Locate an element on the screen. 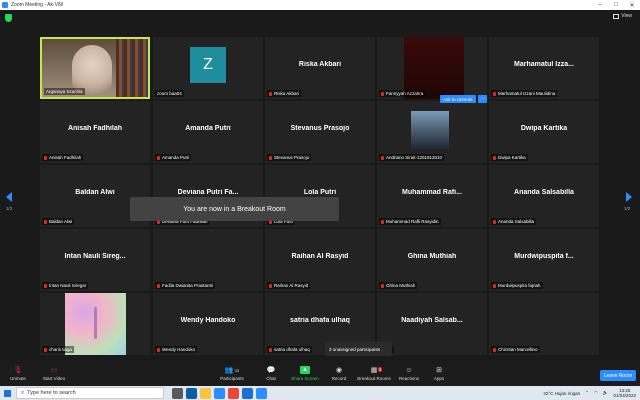  system-tray: 32°C Hujan ringan ⌃ ◠ 🔈 13:25 01/04/2022 is located at coordinates (589, 393).